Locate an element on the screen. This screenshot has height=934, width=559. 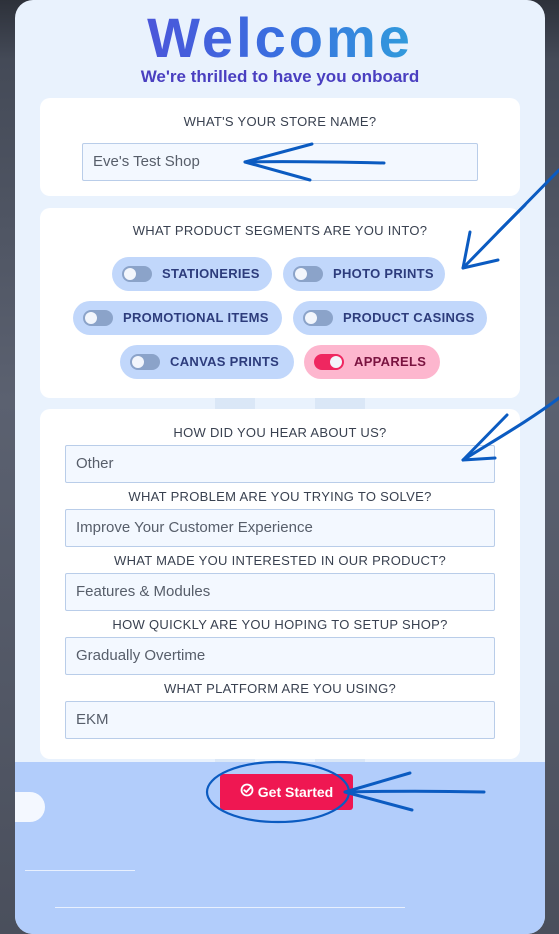
segment-label: PHOTO PRINTS is located at coordinates (383, 273).